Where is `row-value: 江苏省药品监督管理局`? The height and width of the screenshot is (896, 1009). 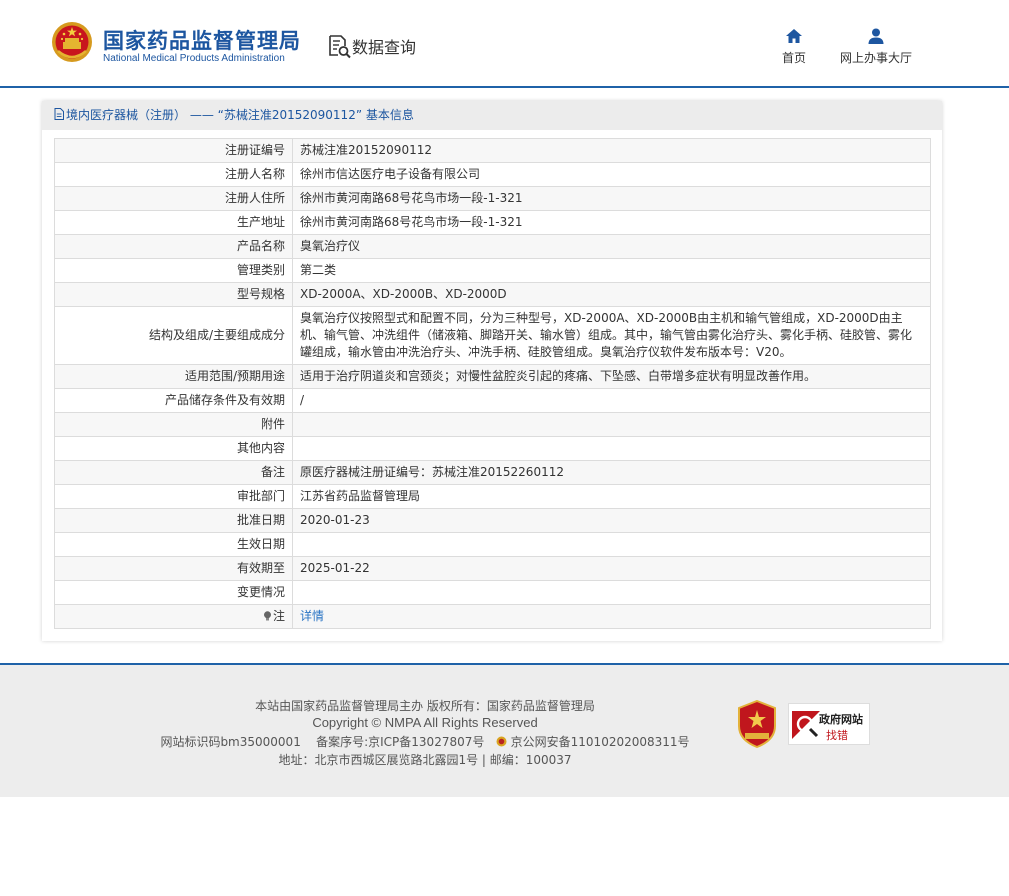
row-value: 江苏省药品监督管理局 is located at coordinates (611, 496).